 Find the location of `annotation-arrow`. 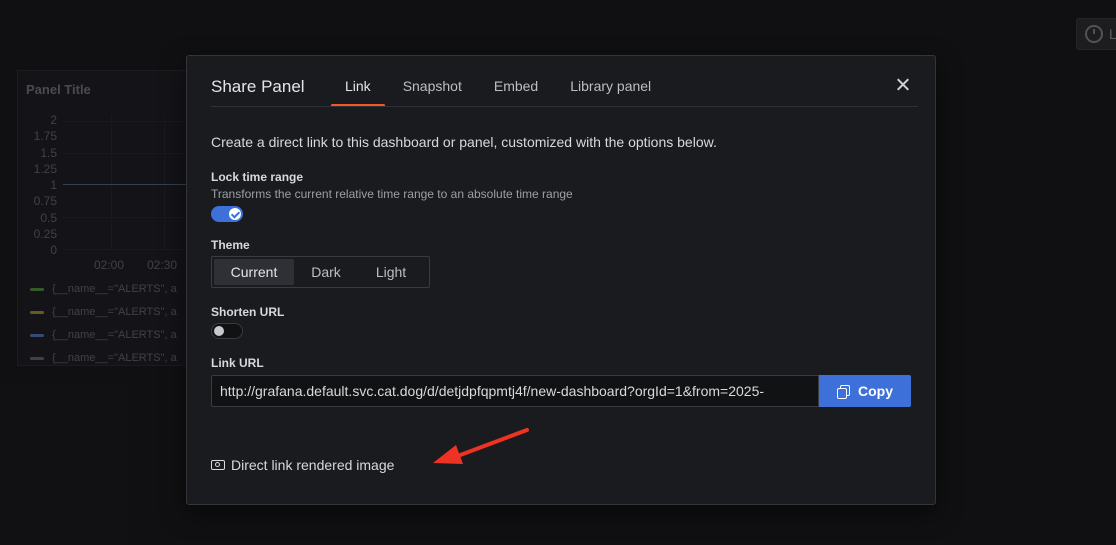

annotation-arrow is located at coordinates (481, 446).